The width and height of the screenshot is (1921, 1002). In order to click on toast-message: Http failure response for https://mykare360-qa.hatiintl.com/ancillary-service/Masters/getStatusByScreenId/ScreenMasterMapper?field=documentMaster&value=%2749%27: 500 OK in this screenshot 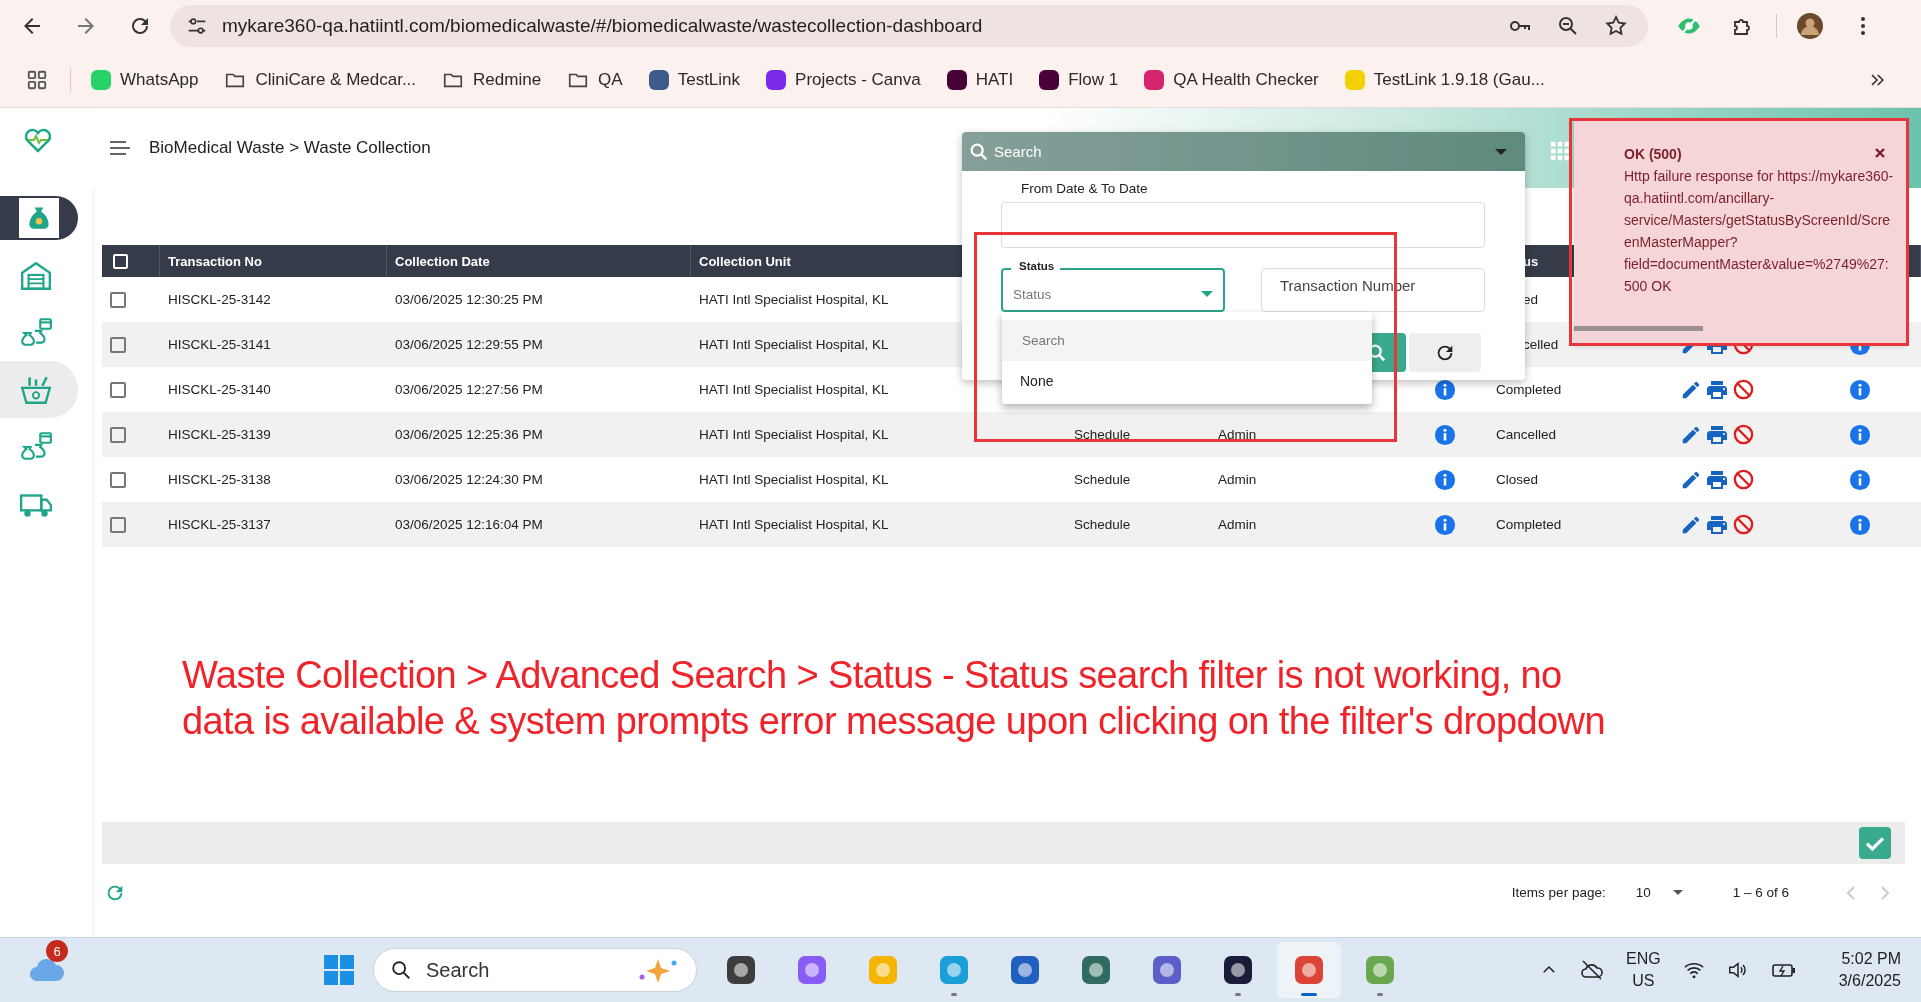, I will do `click(1759, 231)`.